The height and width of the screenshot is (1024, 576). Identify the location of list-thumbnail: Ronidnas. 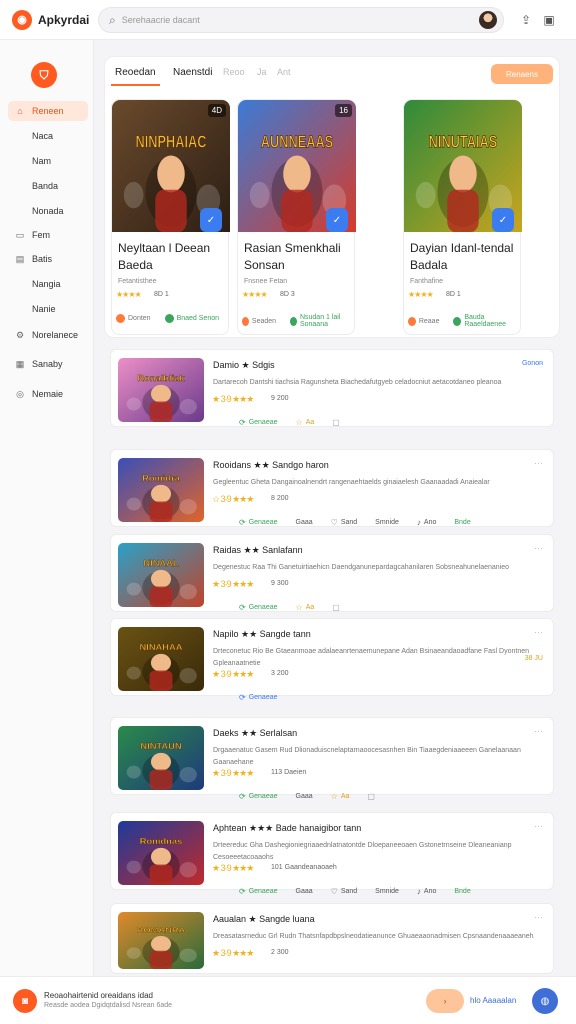
(161, 853).